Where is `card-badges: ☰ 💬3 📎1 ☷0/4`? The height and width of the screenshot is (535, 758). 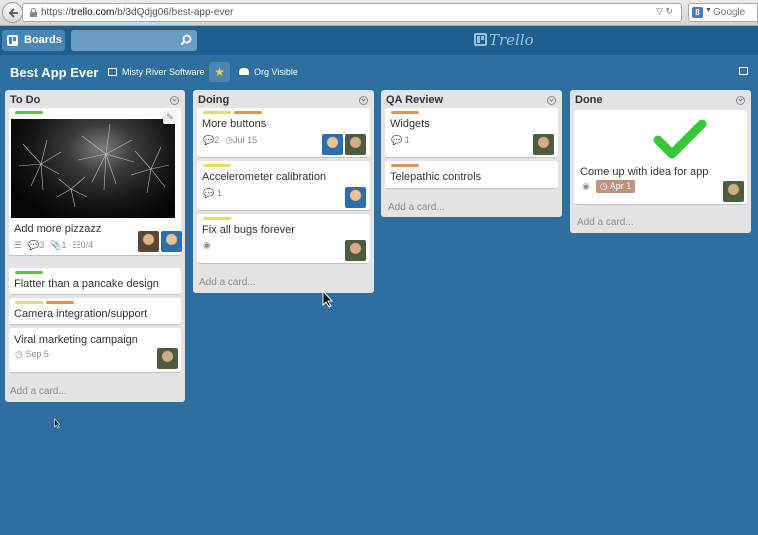 card-badges: ☰ 💬3 📎1 ☷0/4 is located at coordinates (56, 245).